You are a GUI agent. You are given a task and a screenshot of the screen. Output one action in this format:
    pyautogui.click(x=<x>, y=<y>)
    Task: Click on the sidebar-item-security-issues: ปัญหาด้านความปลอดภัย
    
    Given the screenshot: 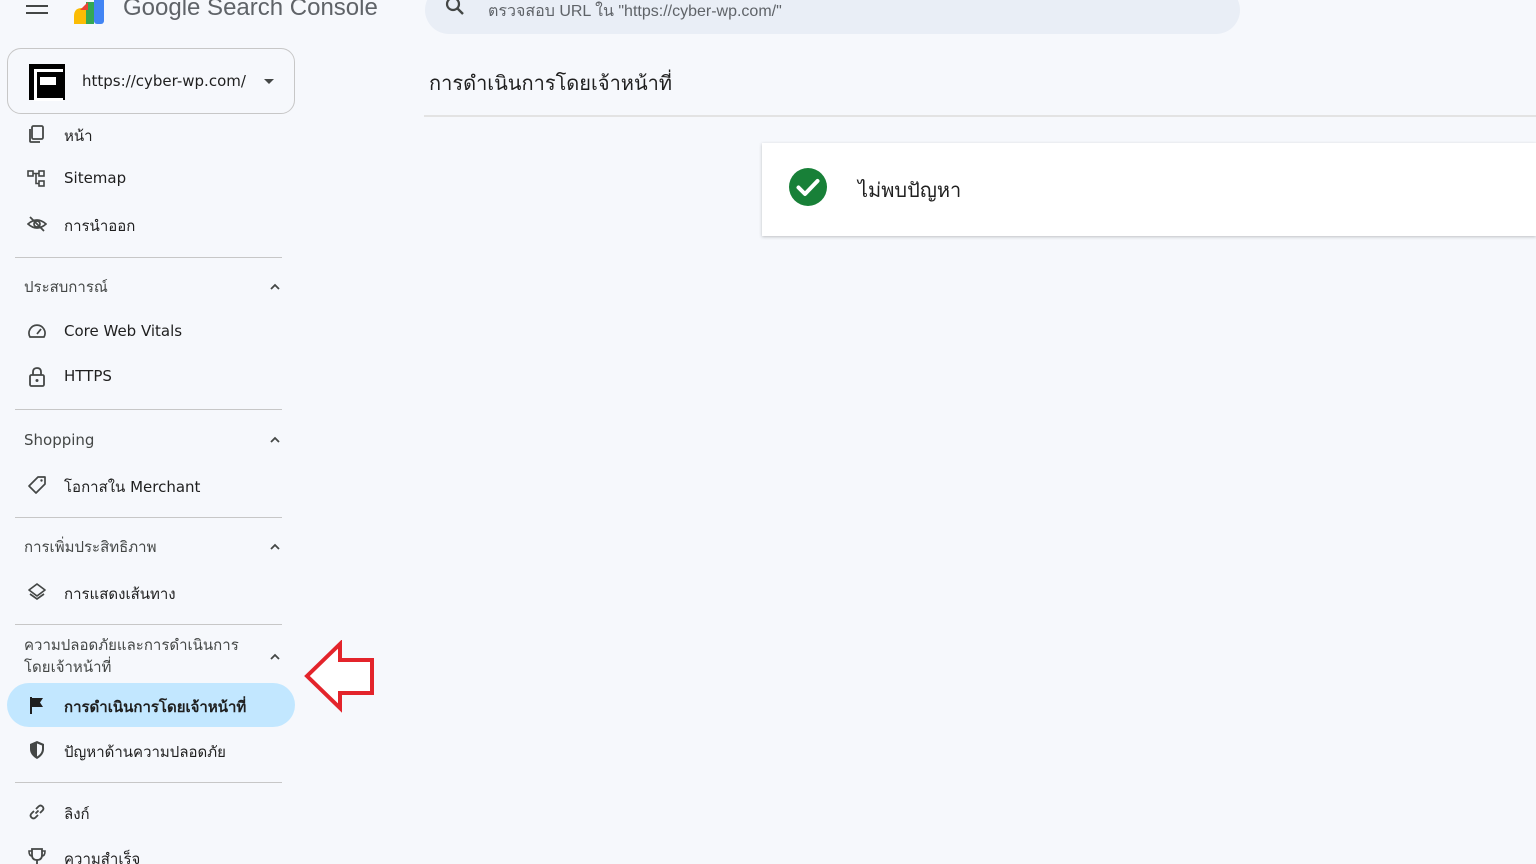 What is the action you would take?
    pyautogui.click(x=151, y=750)
    